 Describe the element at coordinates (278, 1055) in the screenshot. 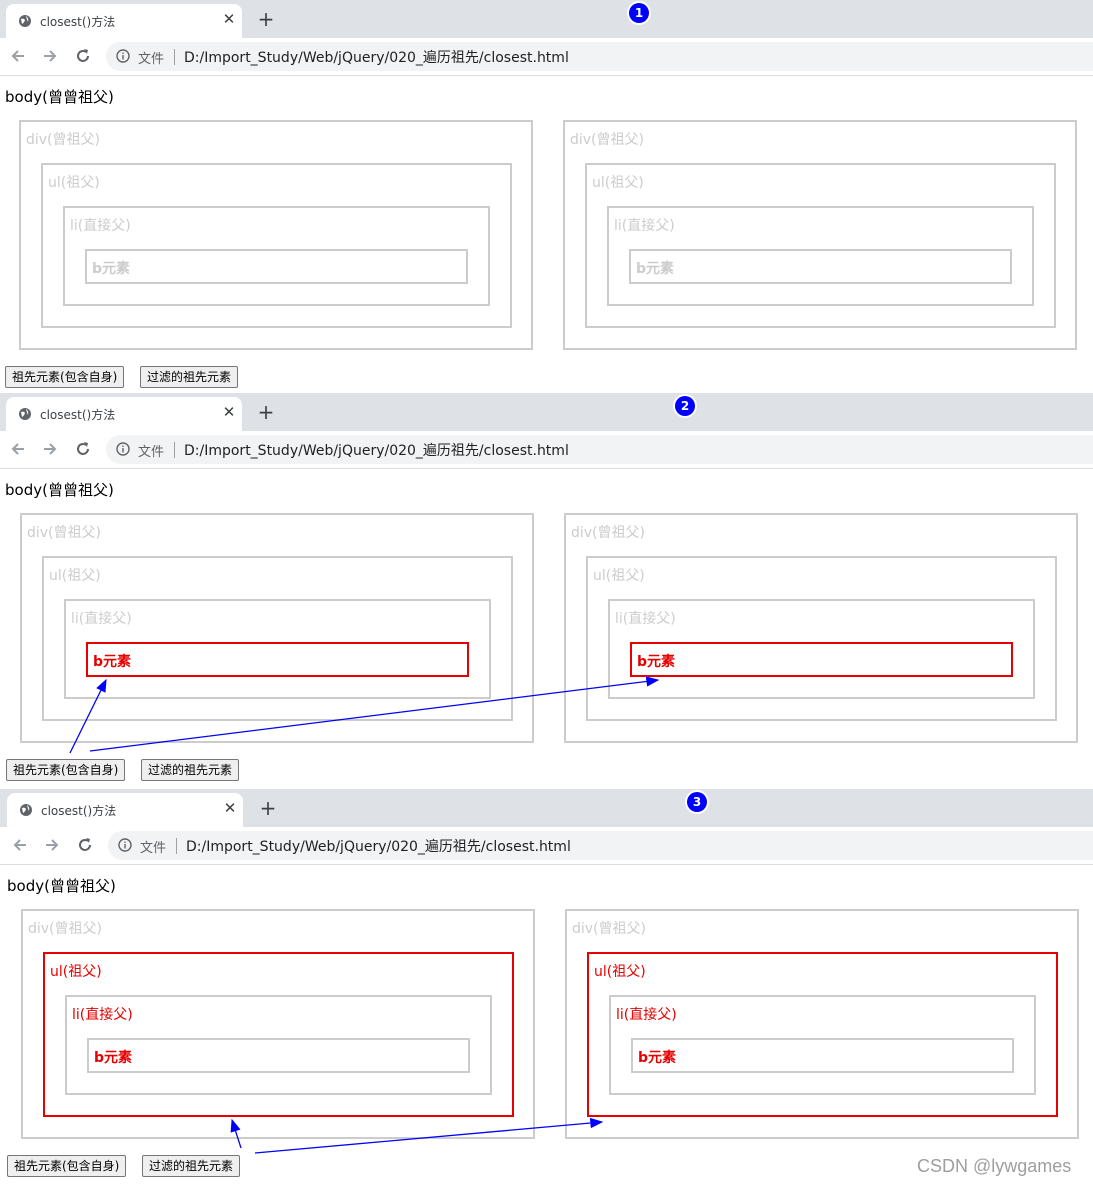

I see `b-box-left: b元素` at that location.